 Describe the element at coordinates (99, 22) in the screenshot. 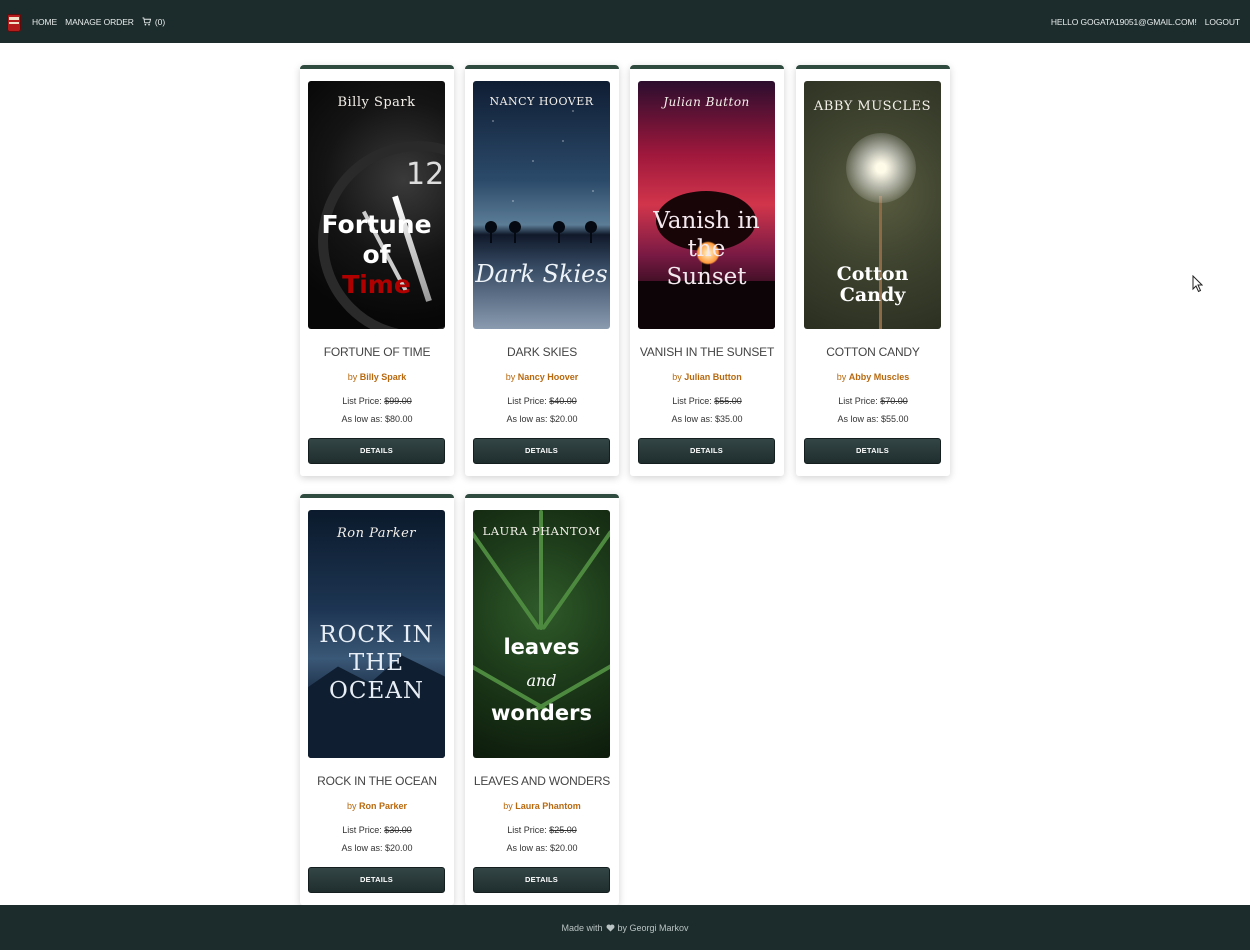

I see `nav-manage-order-link: MANAGE ORDER` at that location.